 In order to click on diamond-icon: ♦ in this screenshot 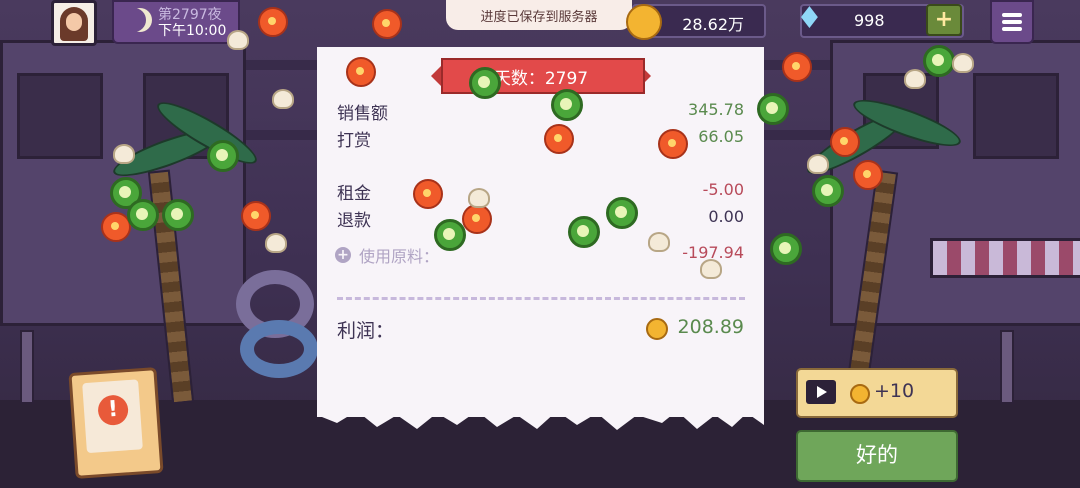, I will do `click(809, 18)`.